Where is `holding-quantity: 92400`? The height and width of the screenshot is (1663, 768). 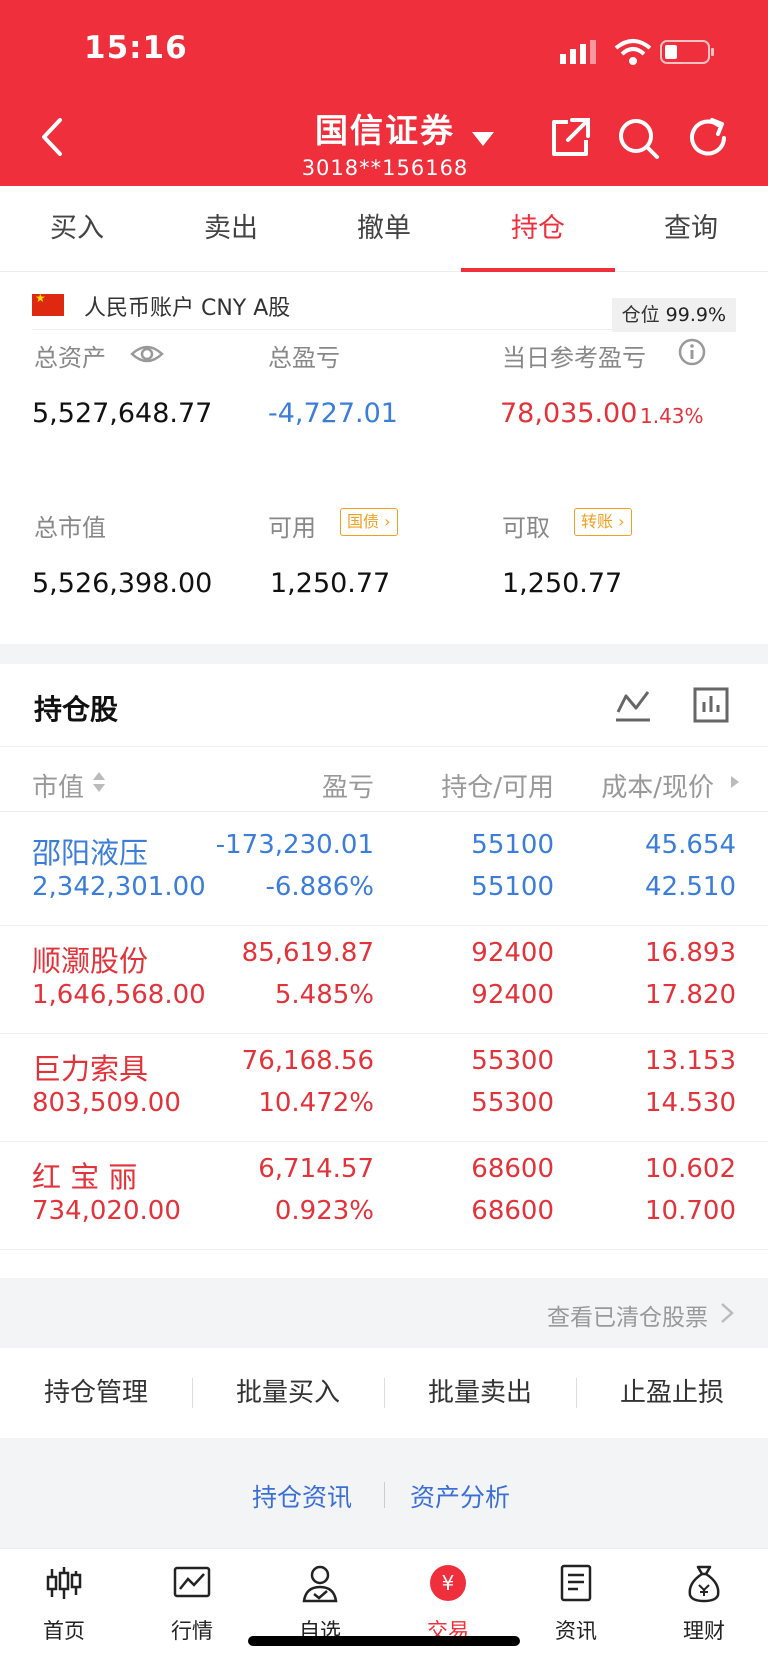
holding-quantity: 92400 is located at coordinates (512, 953).